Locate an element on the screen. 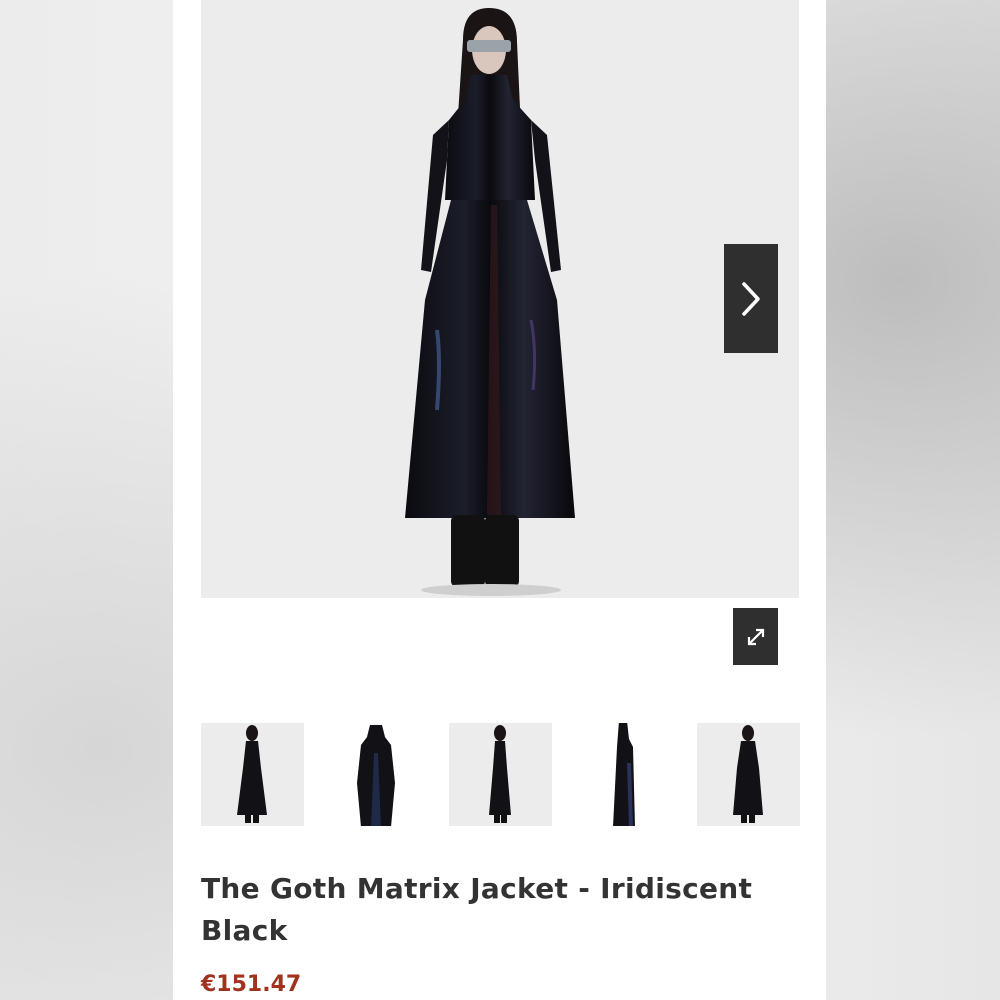 The height and width of the screenshot is (1000, 1000). model-figure is located at coordinates (490, 302).